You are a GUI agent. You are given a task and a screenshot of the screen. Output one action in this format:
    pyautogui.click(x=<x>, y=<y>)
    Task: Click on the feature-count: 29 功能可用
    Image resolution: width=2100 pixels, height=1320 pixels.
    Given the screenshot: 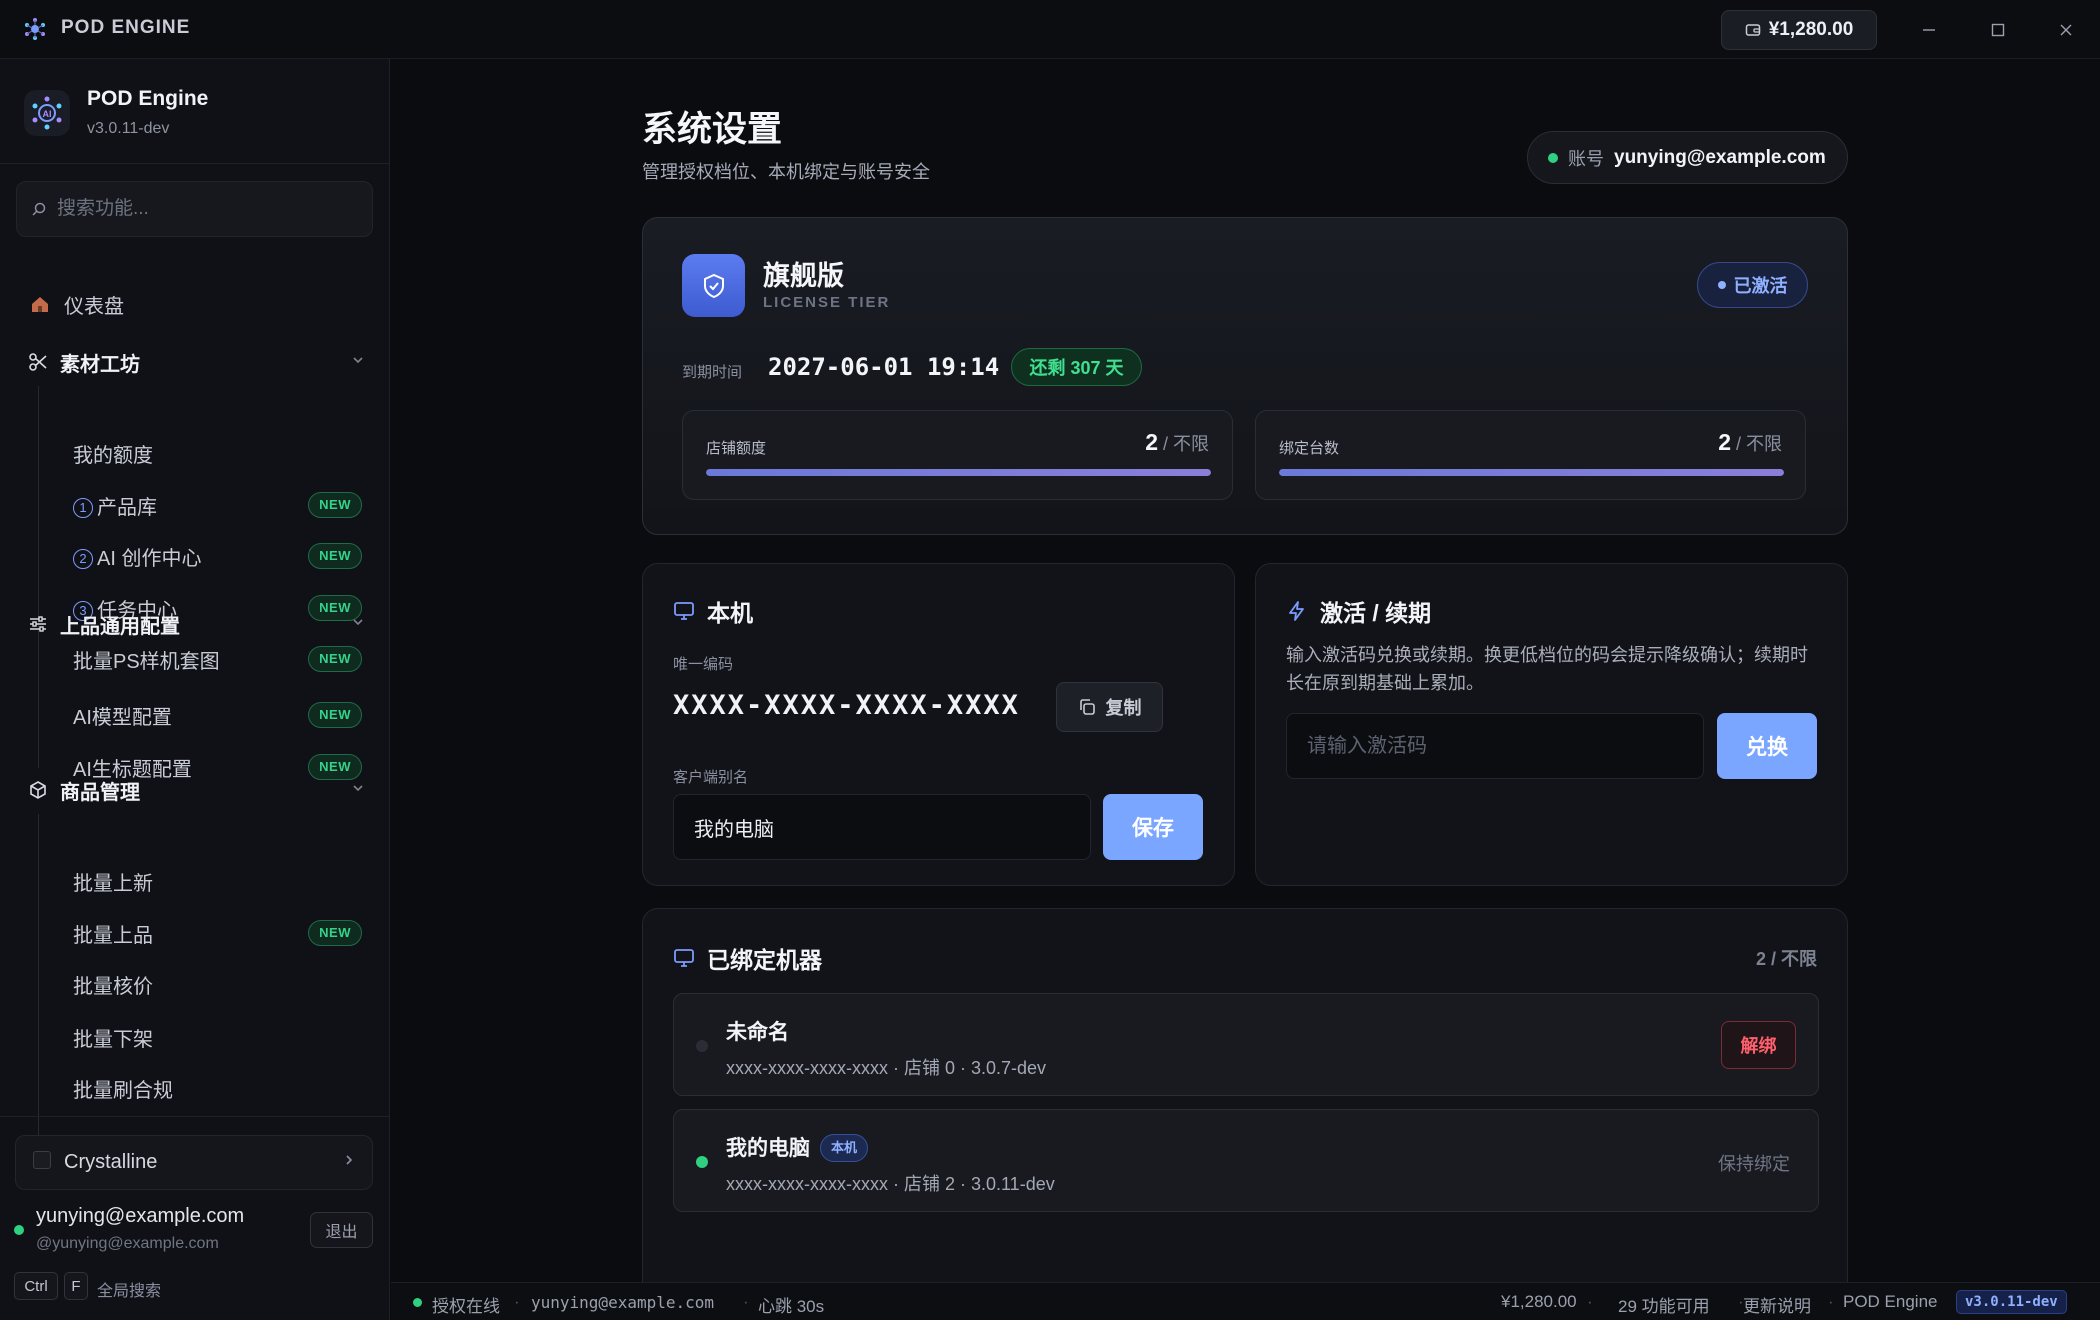 What is the action you would take?
    pyautogui.click(x=1664, y=1306)
    